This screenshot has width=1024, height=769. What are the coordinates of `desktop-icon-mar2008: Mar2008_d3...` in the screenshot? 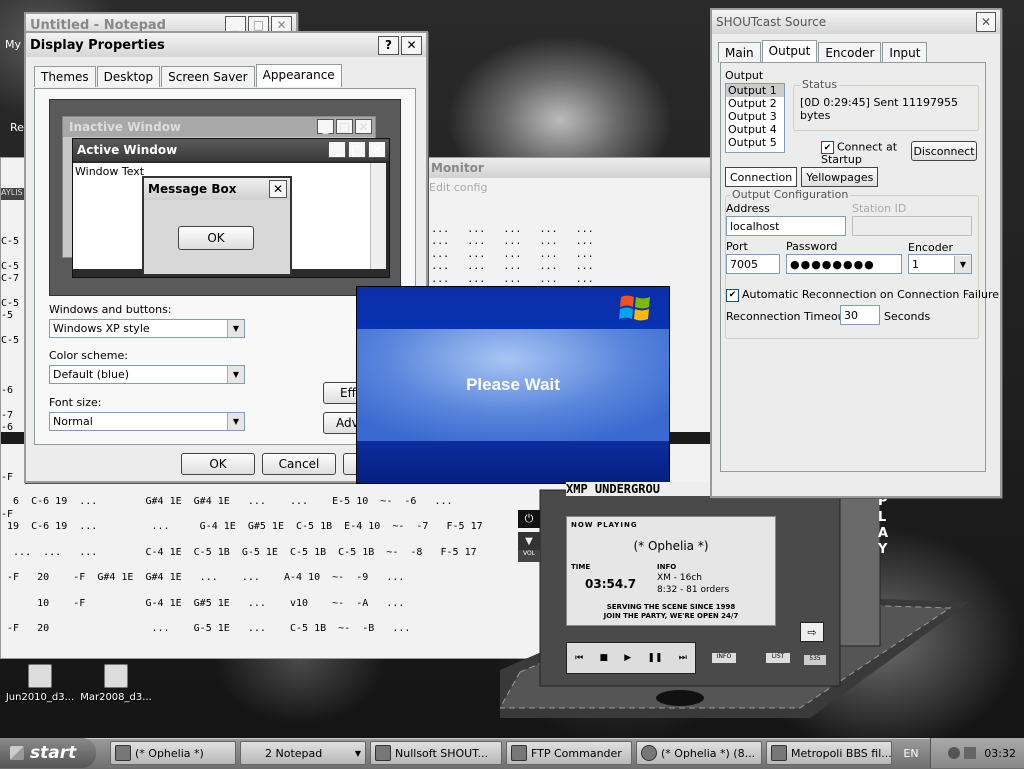 It's located at (116, 683).